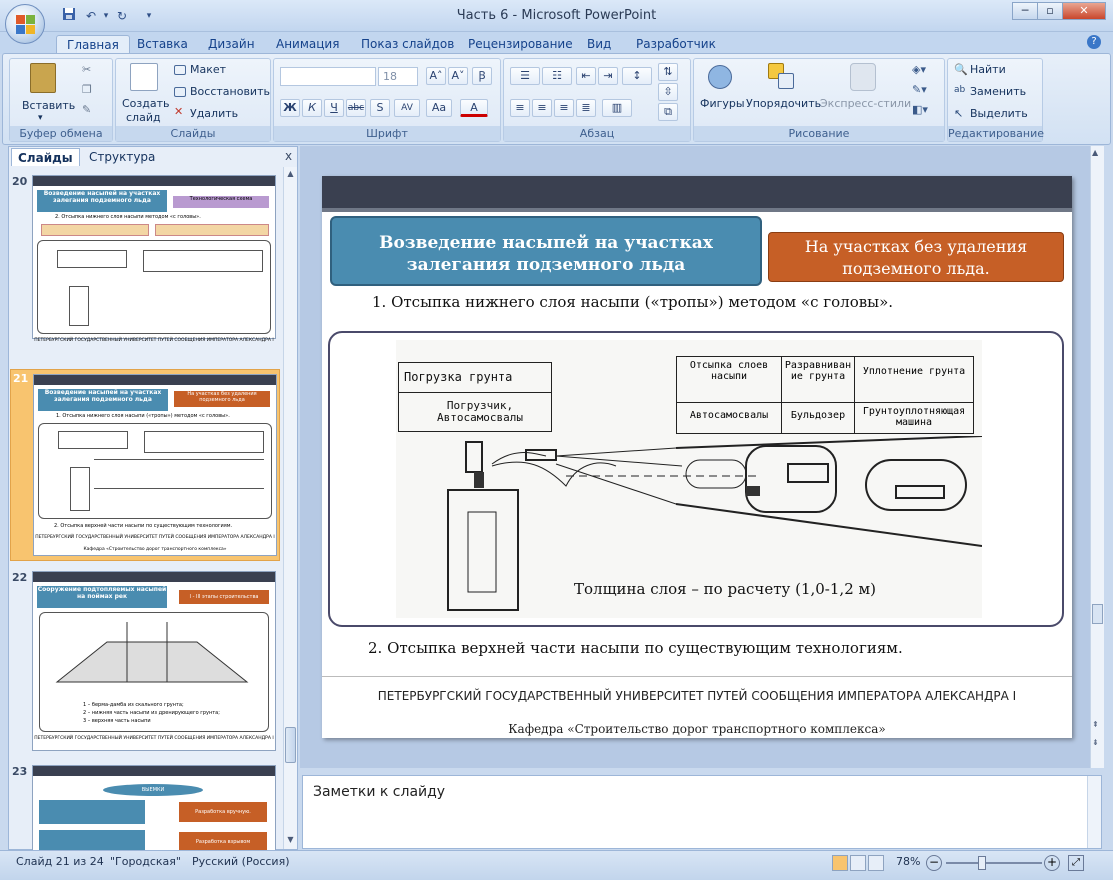 Image resolution: width=1113 pixels, height=880 pixels. I want to click on office-button, so click(25, 24).